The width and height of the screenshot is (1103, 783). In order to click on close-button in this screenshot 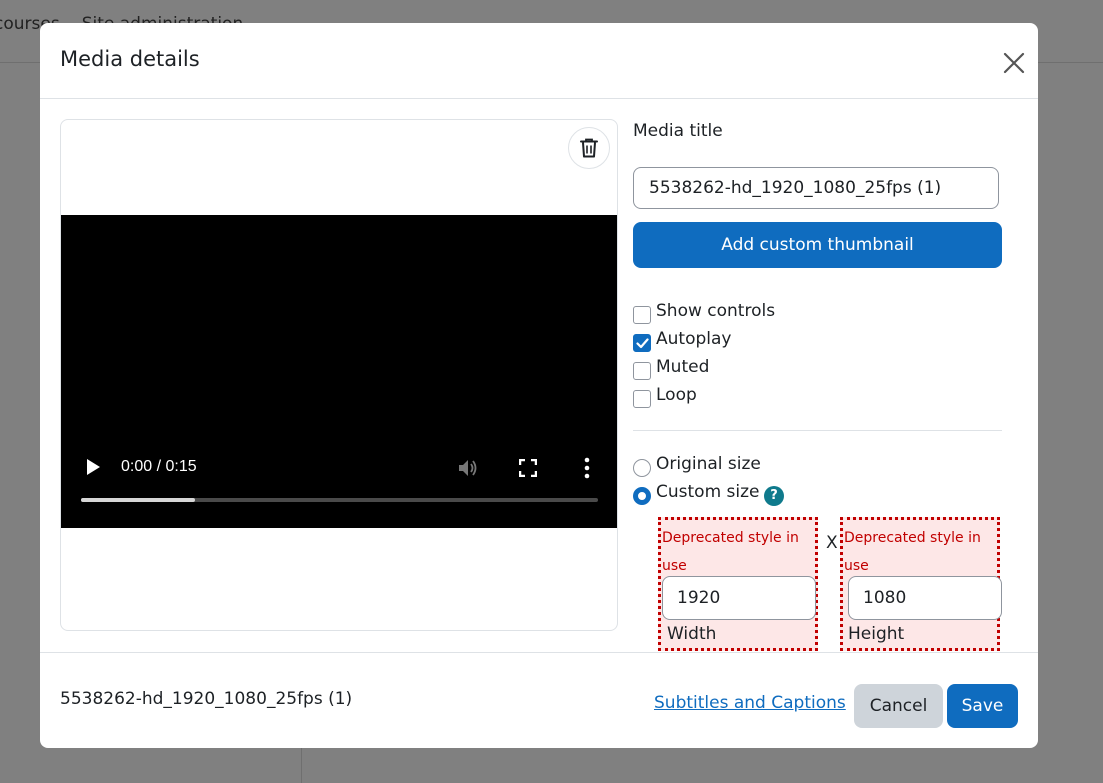, I will do `click(1014, 63)`.